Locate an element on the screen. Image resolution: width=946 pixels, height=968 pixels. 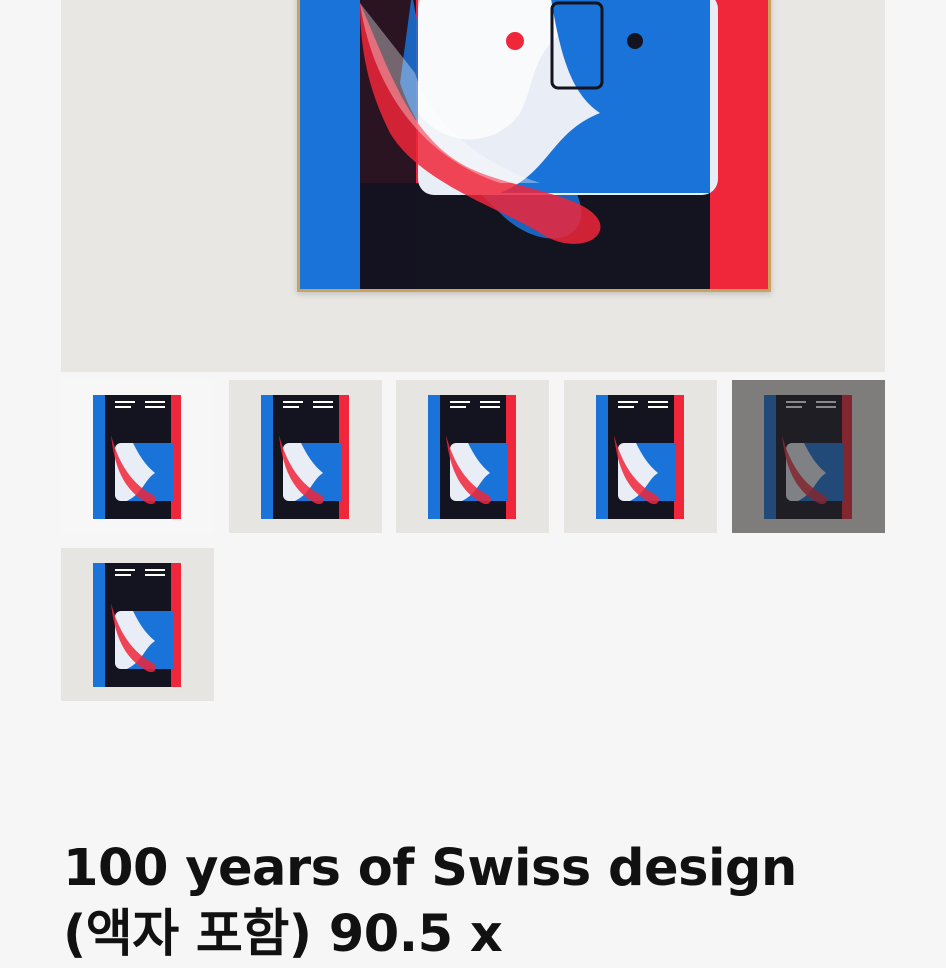
thumbnail-5-selected is located at coordinates (808, 456).